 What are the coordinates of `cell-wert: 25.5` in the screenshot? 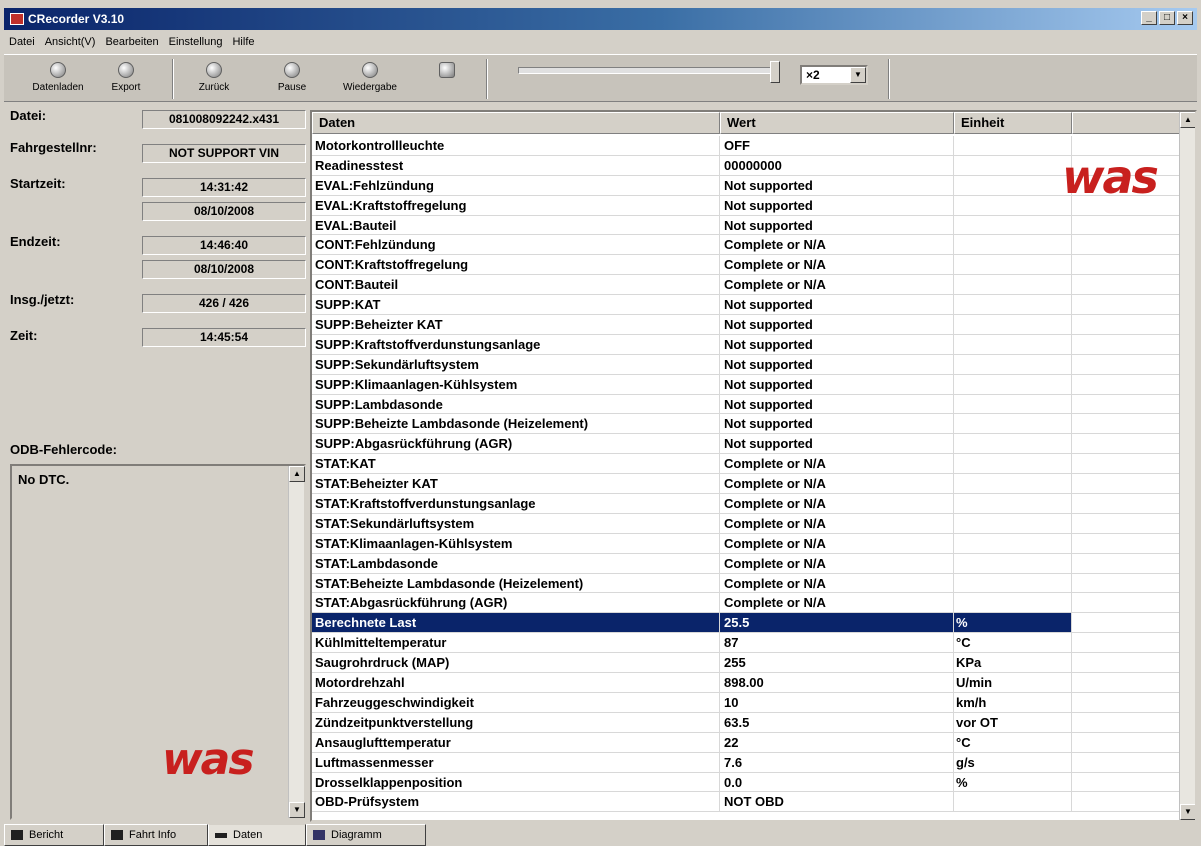 It's located at (837, 623).